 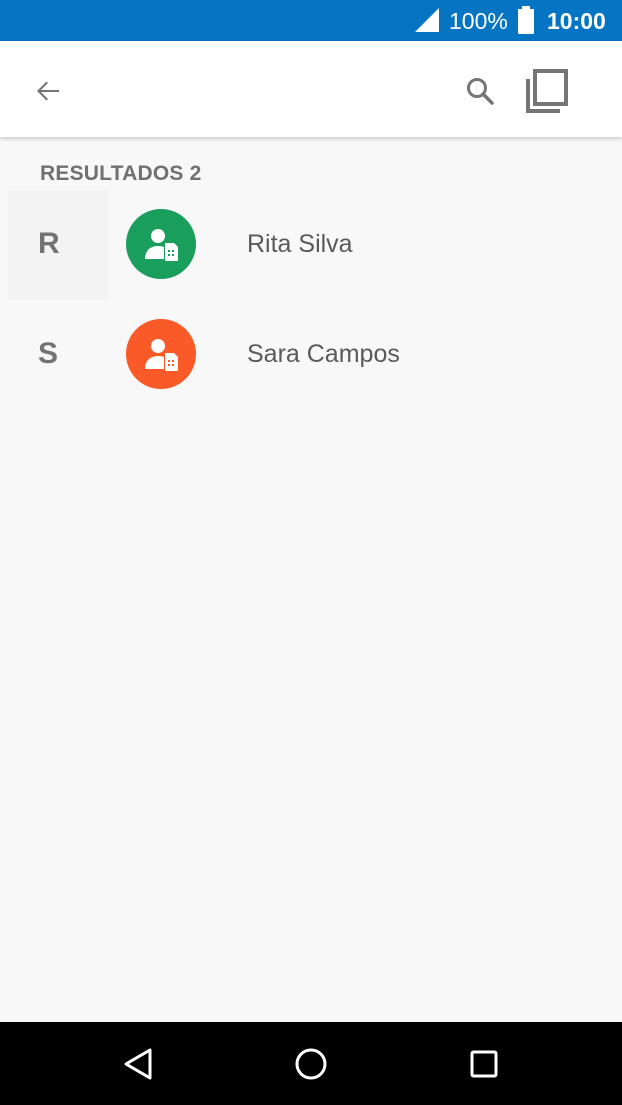 What do you see at coordinates (484, 1064) in the screenshot?
I see `nav-recent-apps-icon` at bounding box center [484, 1064].